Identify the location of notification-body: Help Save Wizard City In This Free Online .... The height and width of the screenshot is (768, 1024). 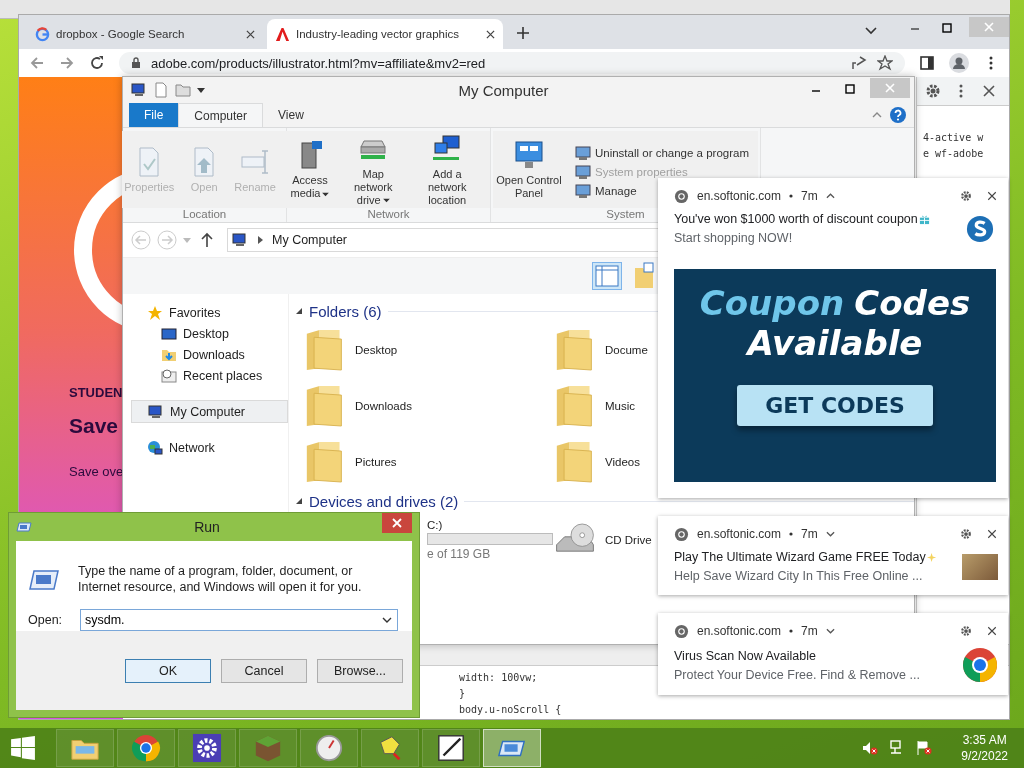
(799, 576).